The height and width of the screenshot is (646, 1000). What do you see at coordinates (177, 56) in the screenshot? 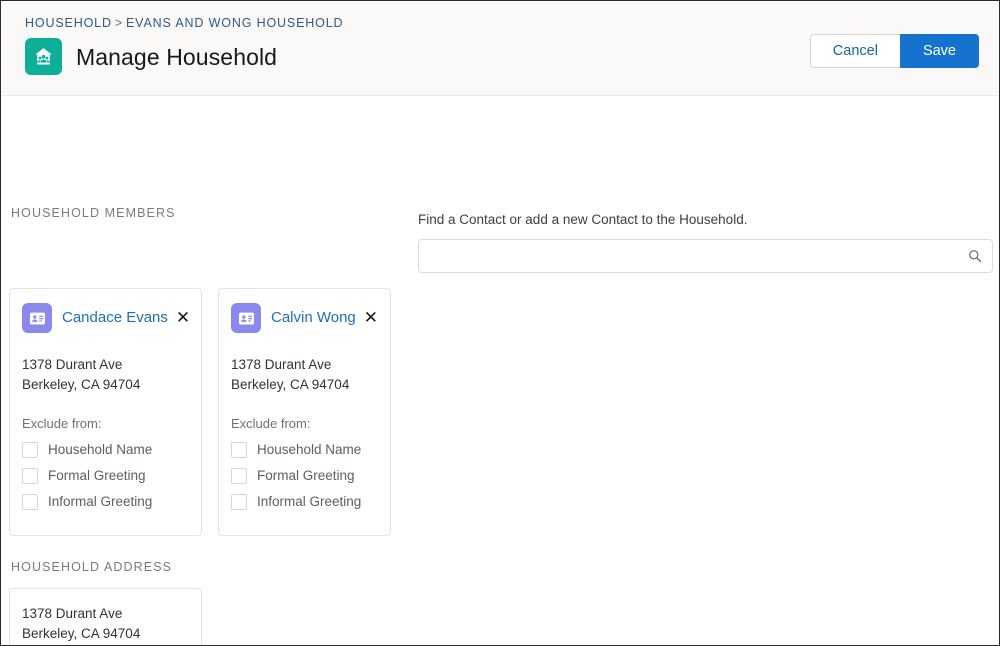
I see `page-title: Manage Household` at bounding box center [177, 56].